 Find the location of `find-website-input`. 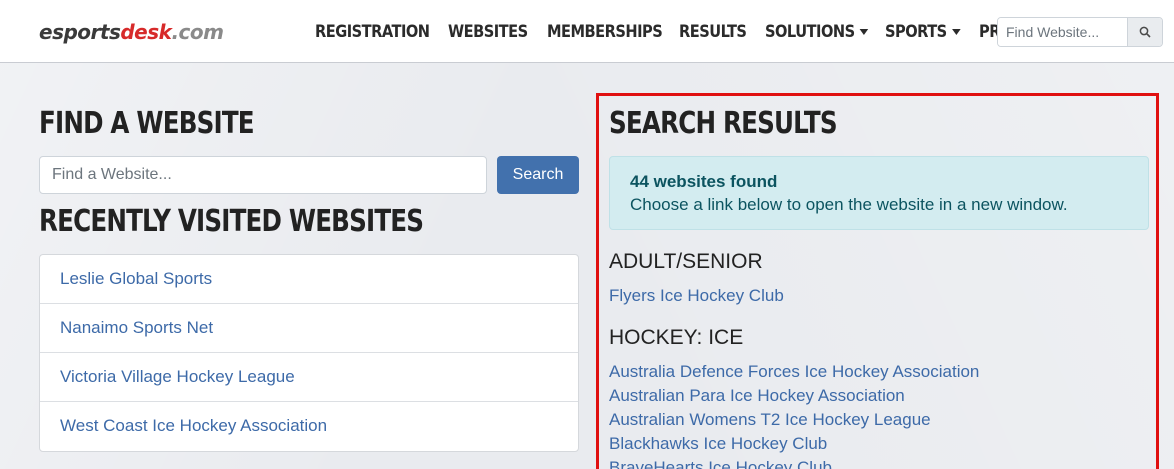

find-website-input is located at coordinates (263, 175).